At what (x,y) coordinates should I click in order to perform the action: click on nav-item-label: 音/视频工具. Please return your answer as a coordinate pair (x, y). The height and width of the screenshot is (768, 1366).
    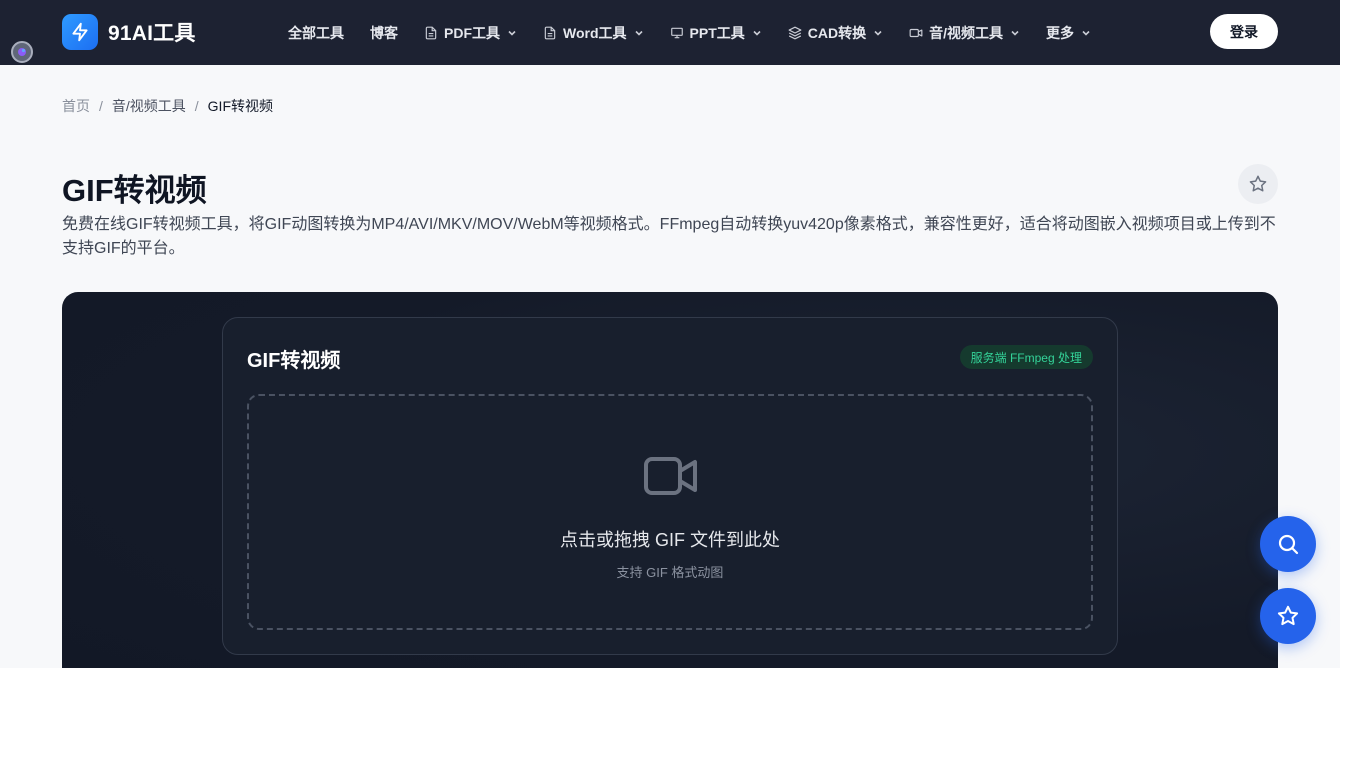
    Looking at the image, I should click on (966, 32).